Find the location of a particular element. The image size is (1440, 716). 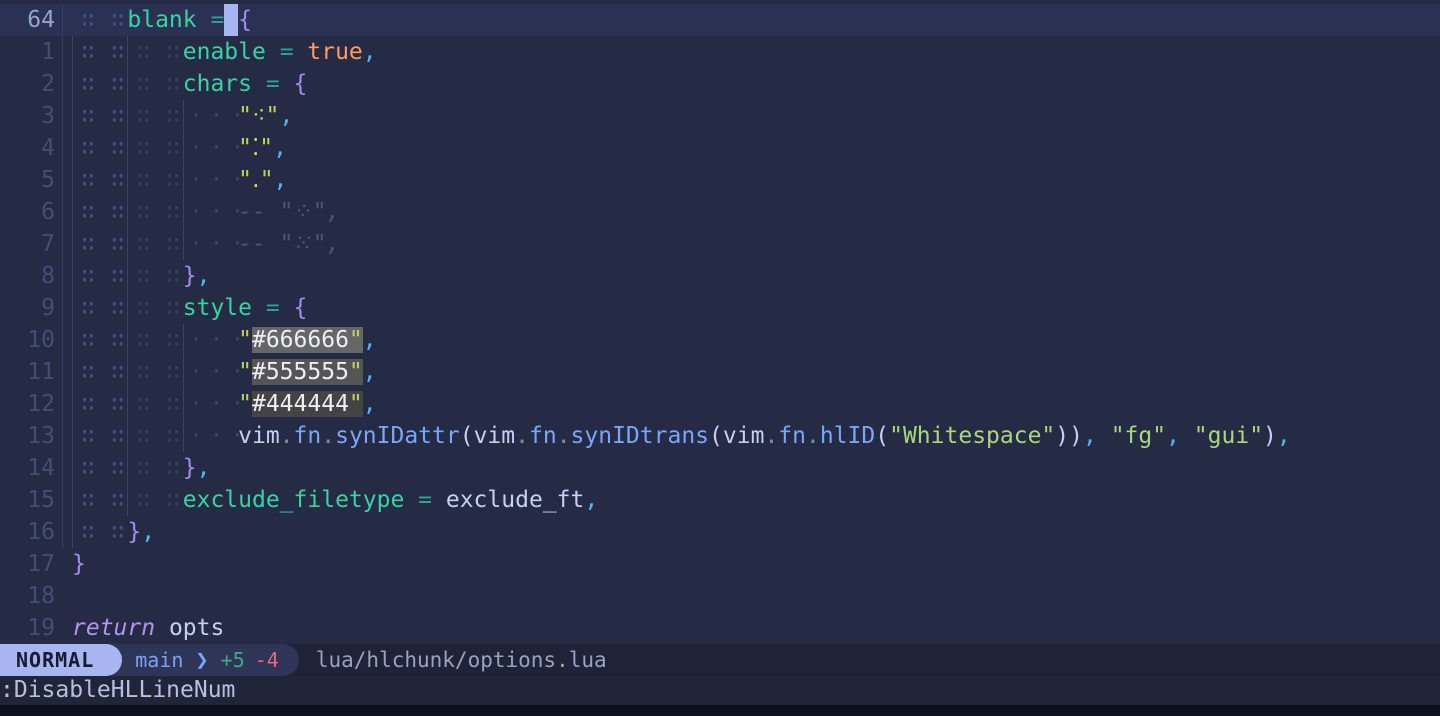

line-number: 12 is located at coordinates (41, 404).